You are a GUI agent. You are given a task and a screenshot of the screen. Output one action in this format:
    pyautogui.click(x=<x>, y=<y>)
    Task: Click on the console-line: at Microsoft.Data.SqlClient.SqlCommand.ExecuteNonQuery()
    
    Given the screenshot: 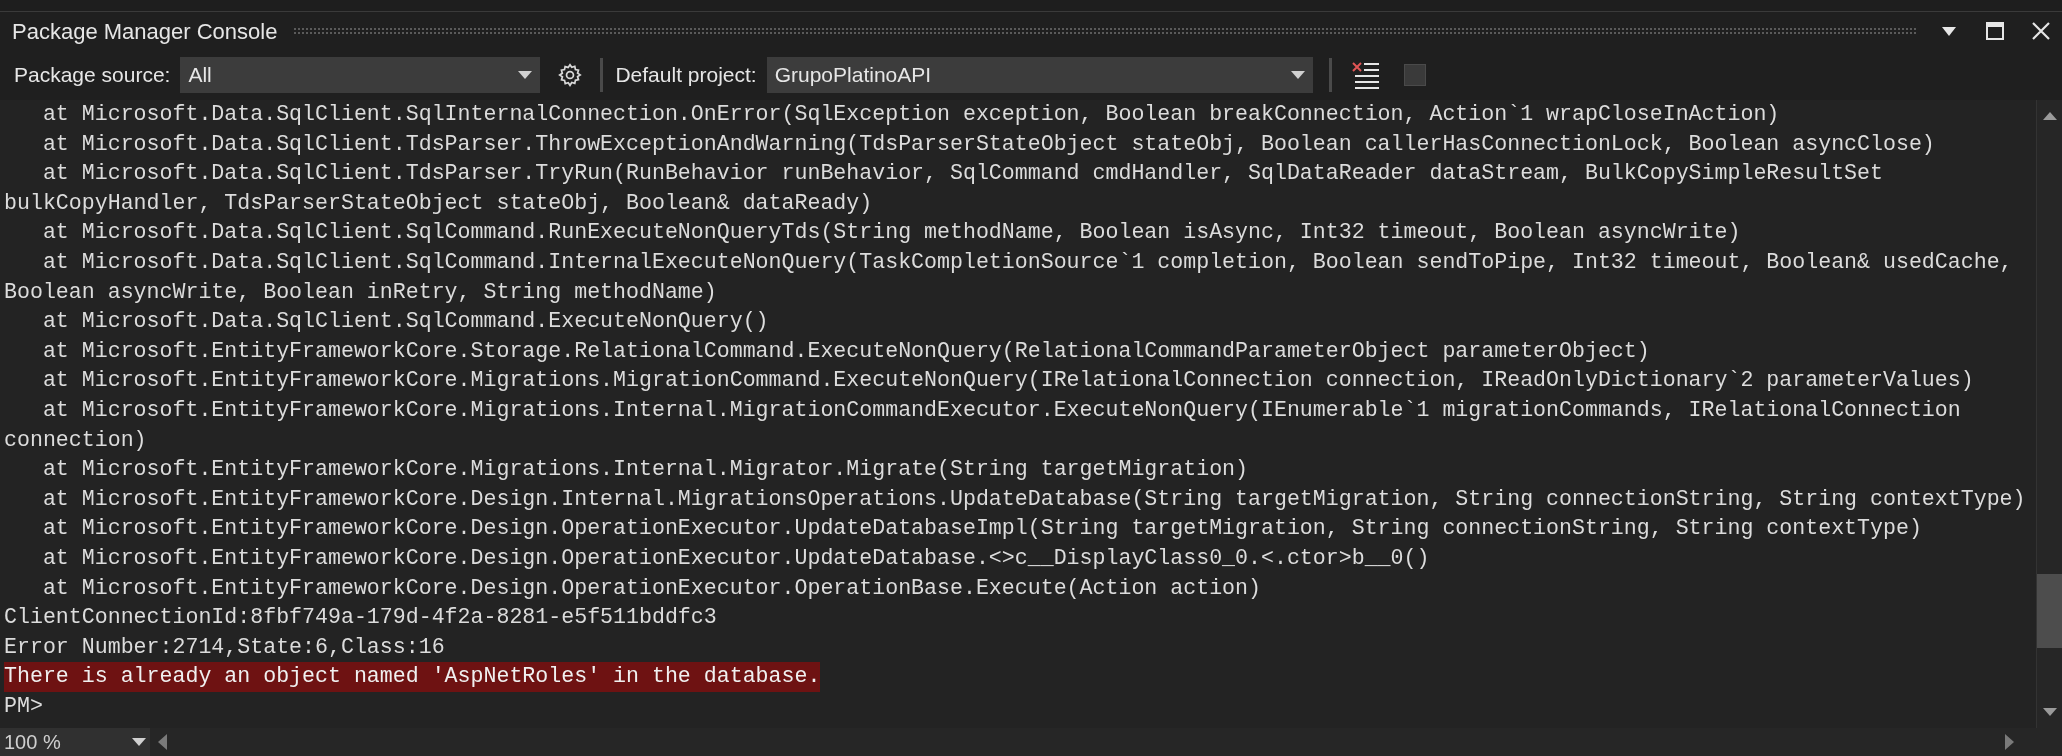 What is the action you would take?
    pyautogui.click(x=405, y=322)
    